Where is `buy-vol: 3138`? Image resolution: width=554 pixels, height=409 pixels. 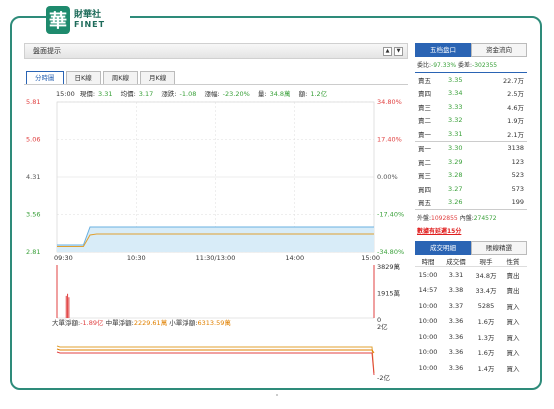 buy-vol: 3138 is located at coordinates (515, 148).